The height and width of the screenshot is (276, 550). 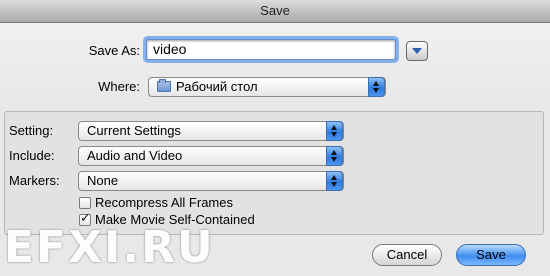 I want to click on chevron-down-icon, so click(x=417, y=51).